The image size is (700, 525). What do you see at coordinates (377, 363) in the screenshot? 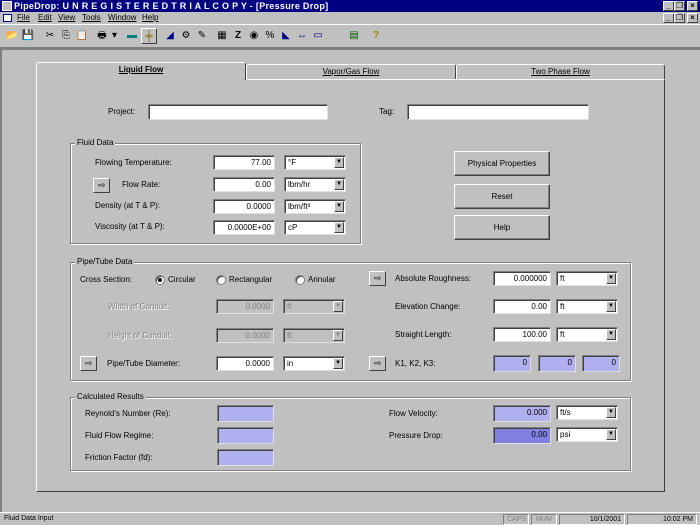
I see `k-factors-arrow-button: ⇨` at bounding box center [377, 363].